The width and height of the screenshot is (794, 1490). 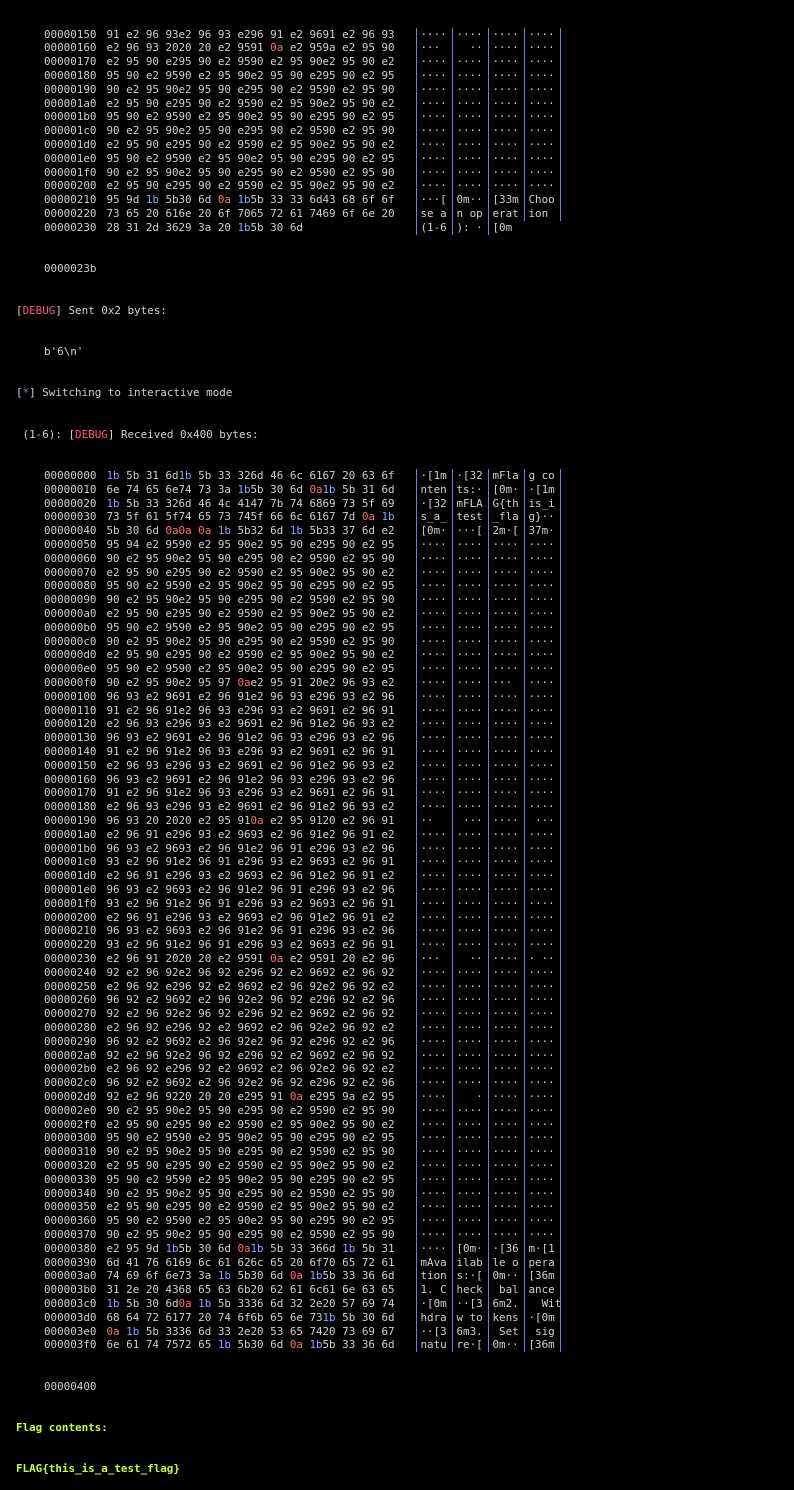 I want to click on offset-label: 000001e0, so click(x=70, y=889).